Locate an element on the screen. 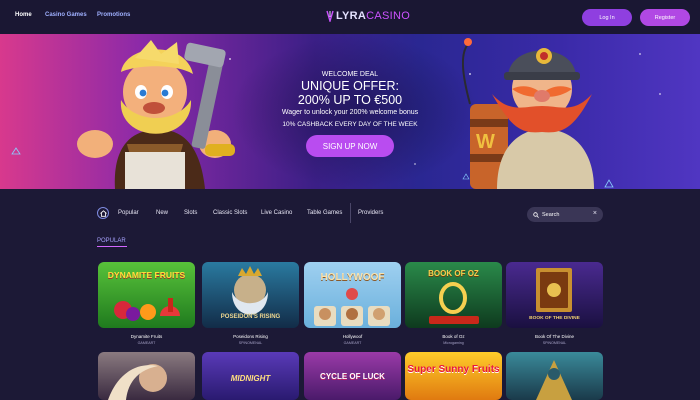  game-name: Dynamite Fruits is located at coordinates (146, 336).